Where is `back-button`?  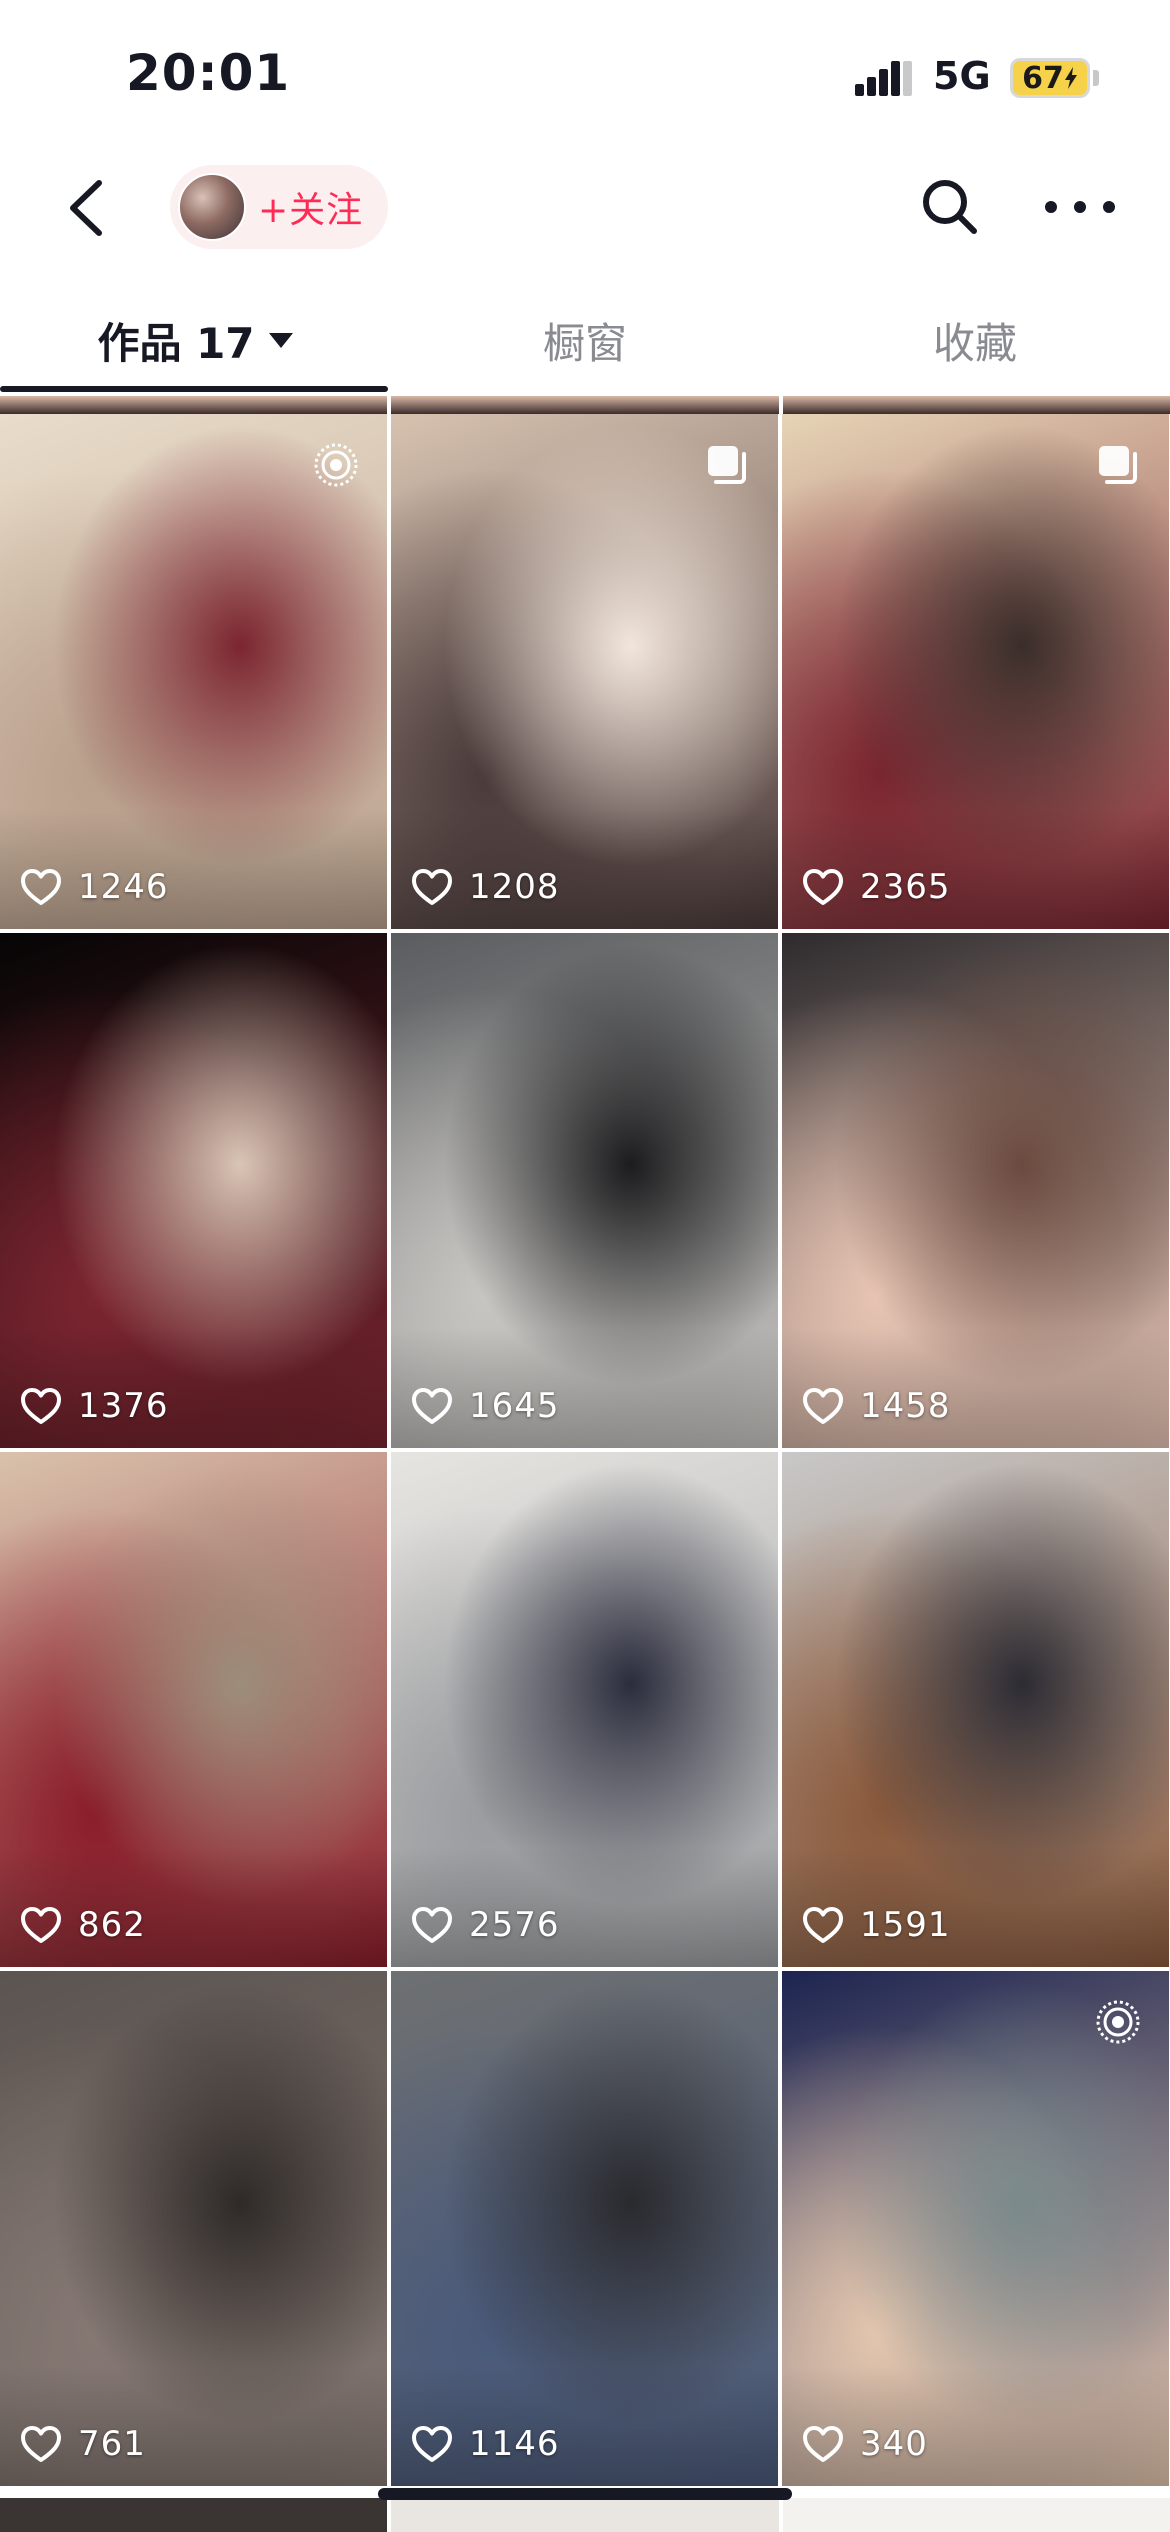
back-button is located at coordinates (85, 207).